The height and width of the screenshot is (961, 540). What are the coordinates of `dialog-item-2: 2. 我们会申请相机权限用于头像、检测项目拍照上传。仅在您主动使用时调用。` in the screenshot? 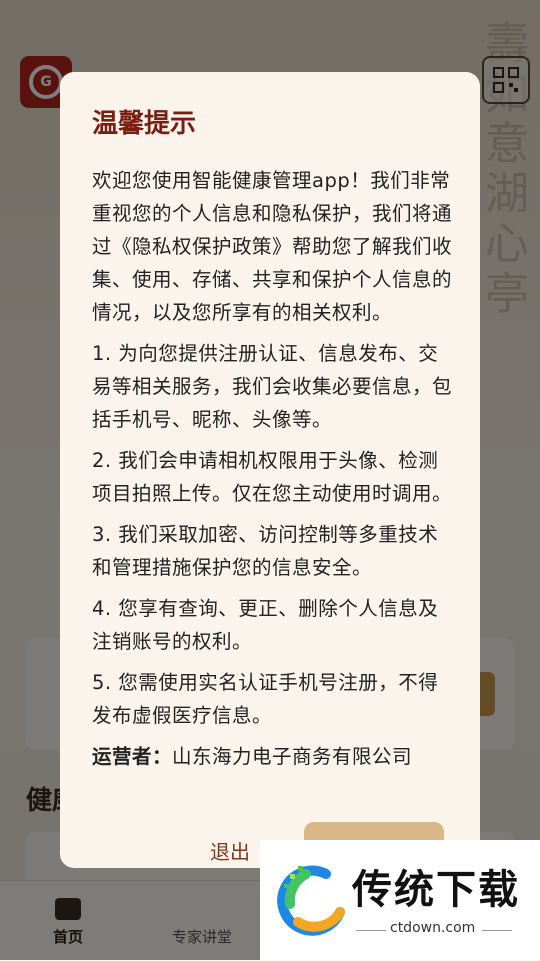 It's located at (272, 477).